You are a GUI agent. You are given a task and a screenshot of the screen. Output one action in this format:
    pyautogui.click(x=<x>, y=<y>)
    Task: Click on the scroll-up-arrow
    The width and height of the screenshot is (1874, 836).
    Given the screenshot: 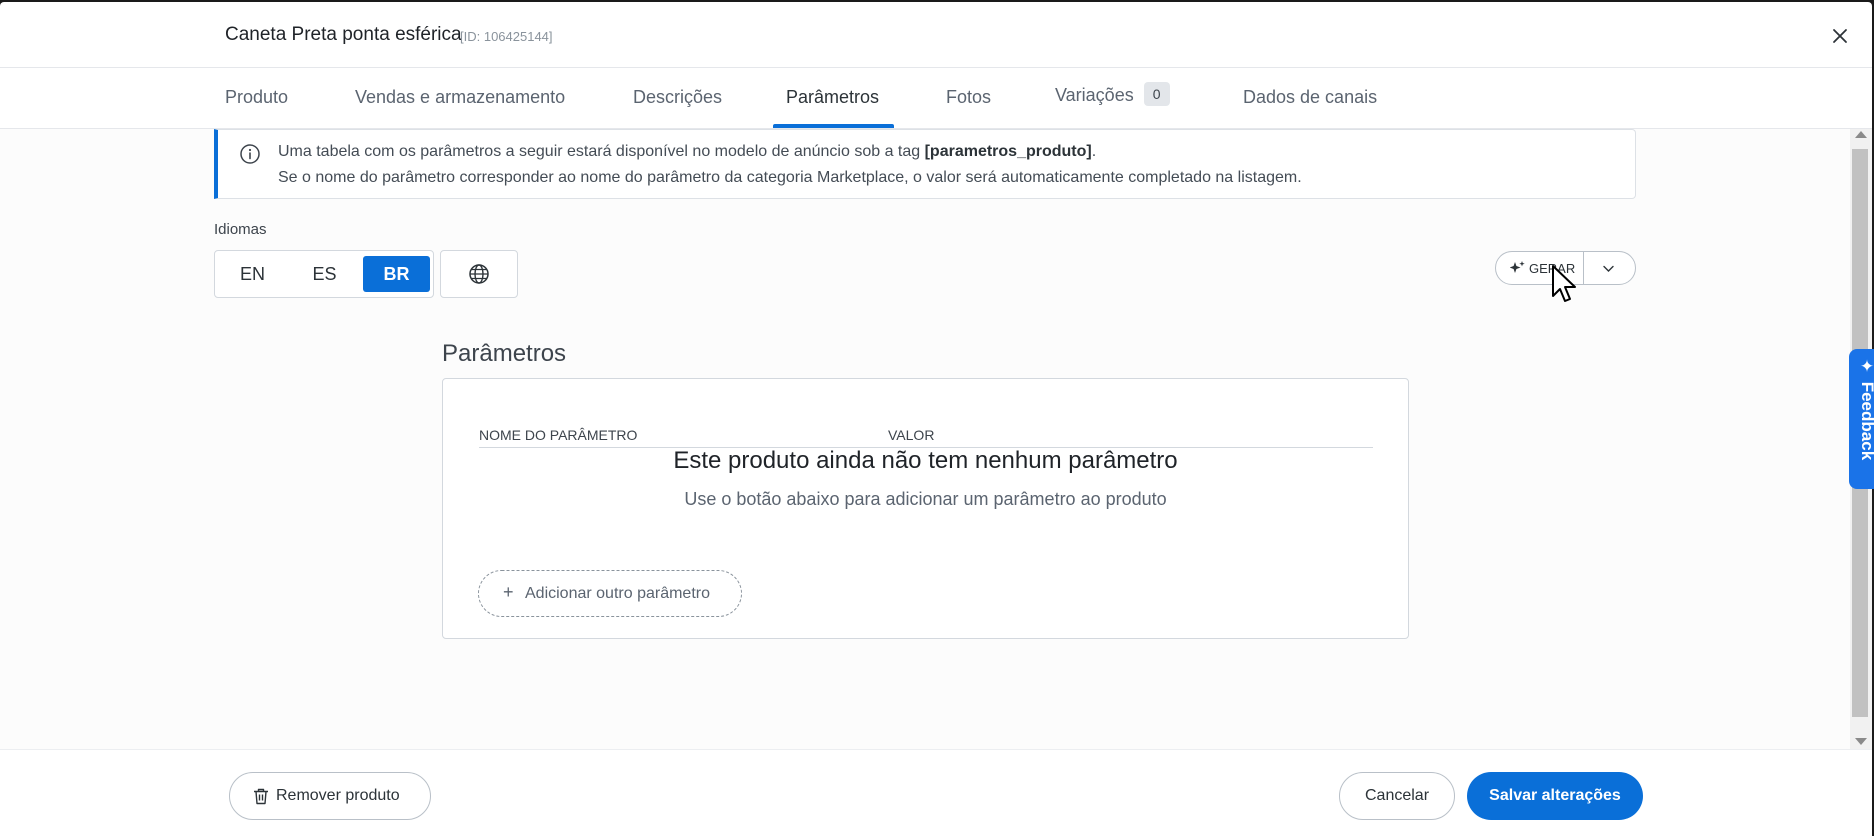 What is the action you would take?
    pyautogui.click(x=1861, y=134)
    